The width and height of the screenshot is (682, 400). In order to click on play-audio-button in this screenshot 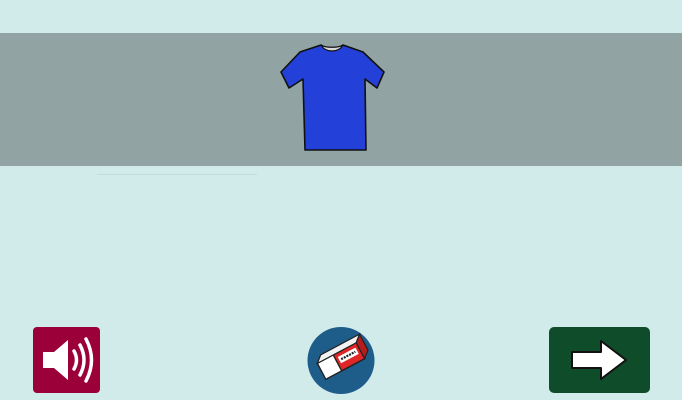, I will do `click(66, 360)`.